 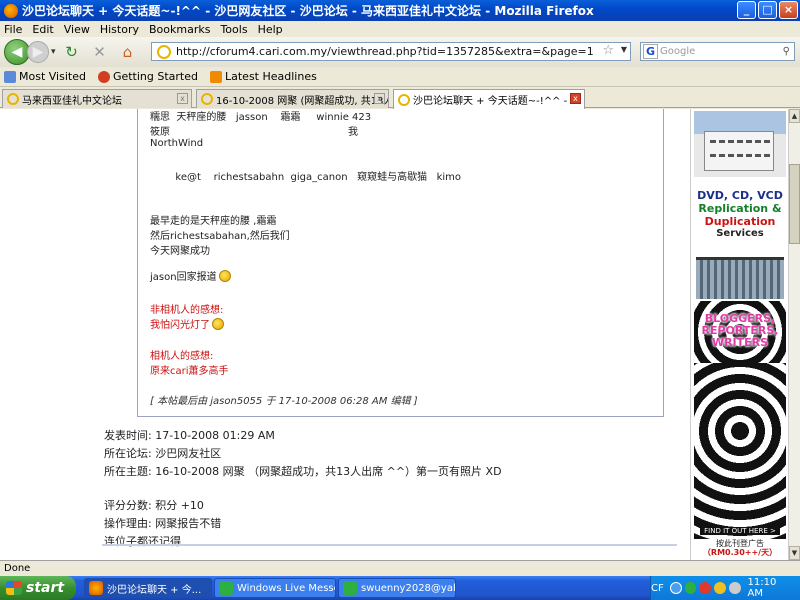 I want to click on scroll-down-button: ▼, so click(x=794, y=553).